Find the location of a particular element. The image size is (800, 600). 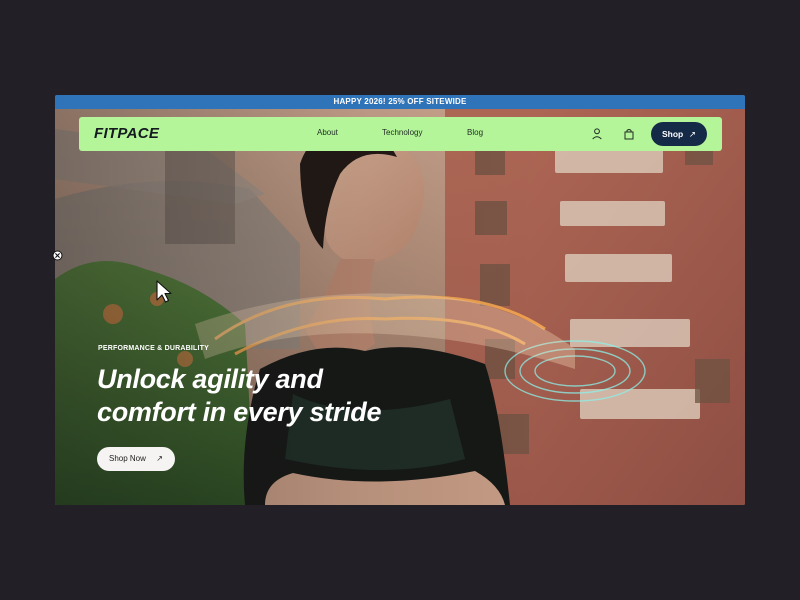

nav-link-about: About is located at coordinates (327, 132).